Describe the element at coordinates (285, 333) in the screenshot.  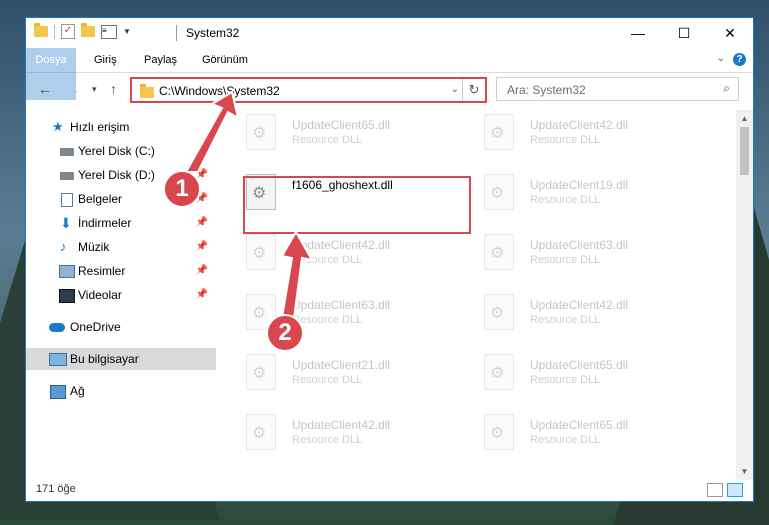
I see `step-badge-2: 2` at that location.